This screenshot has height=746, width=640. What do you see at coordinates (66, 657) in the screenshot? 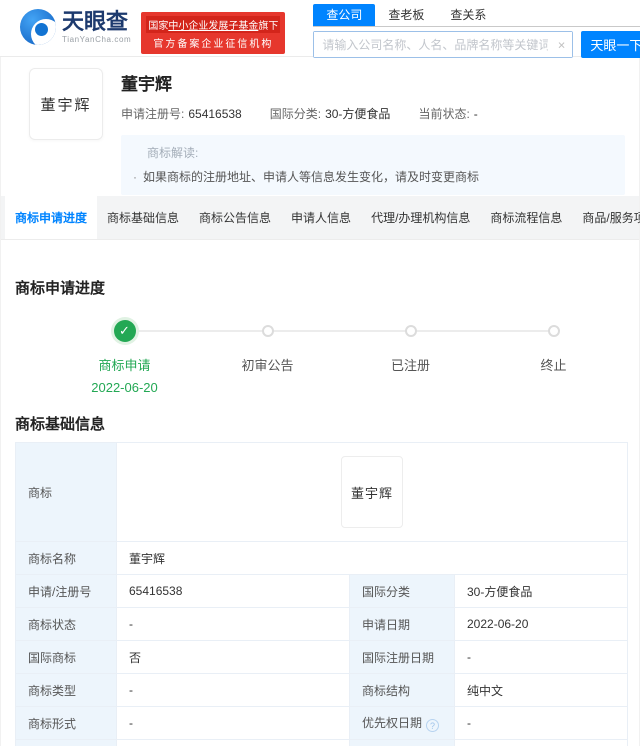
I see `cell-label: 国际商标` at bounding box center [66, 657].